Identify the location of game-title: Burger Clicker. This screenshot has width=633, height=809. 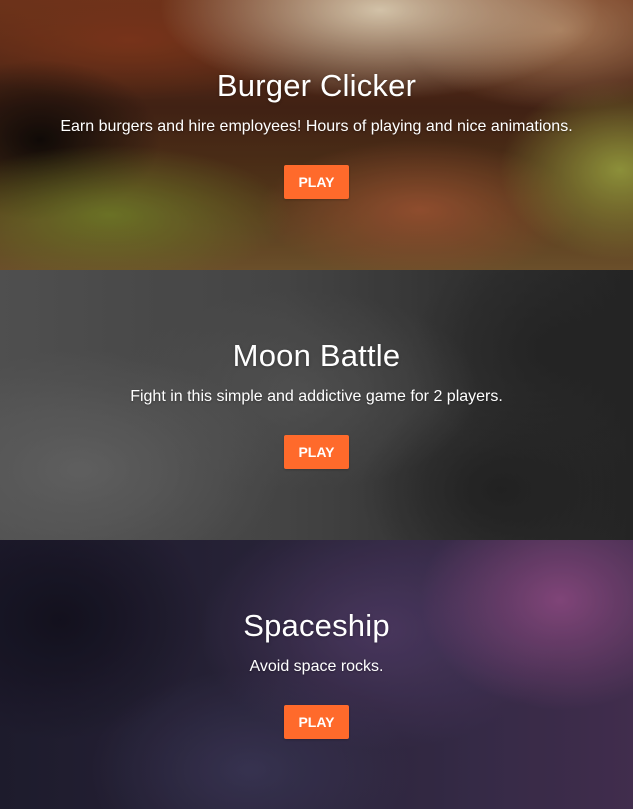
(316, 85).